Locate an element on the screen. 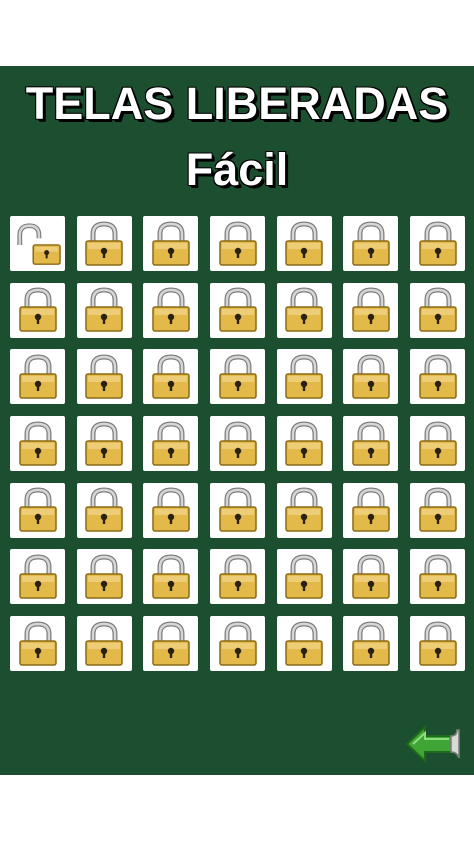 This screenshot has height=841, width=474. difficulty-label: Fácil is located at coordinates (237, 169).